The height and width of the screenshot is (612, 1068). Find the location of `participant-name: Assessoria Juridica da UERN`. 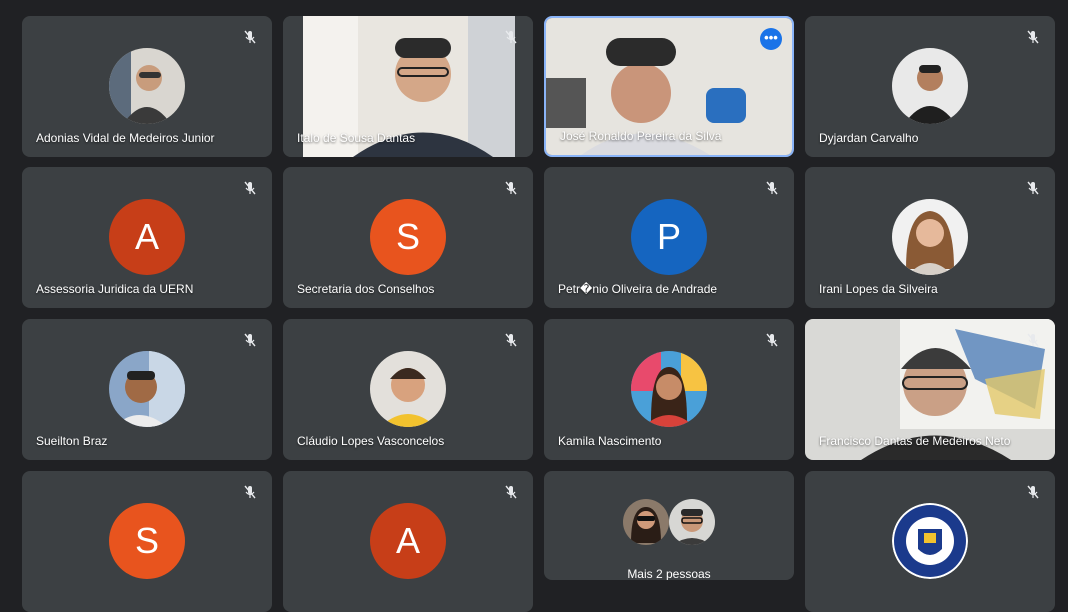

participant-name: Assessoria Juridica da UERN is located at coordinates (115, 289).